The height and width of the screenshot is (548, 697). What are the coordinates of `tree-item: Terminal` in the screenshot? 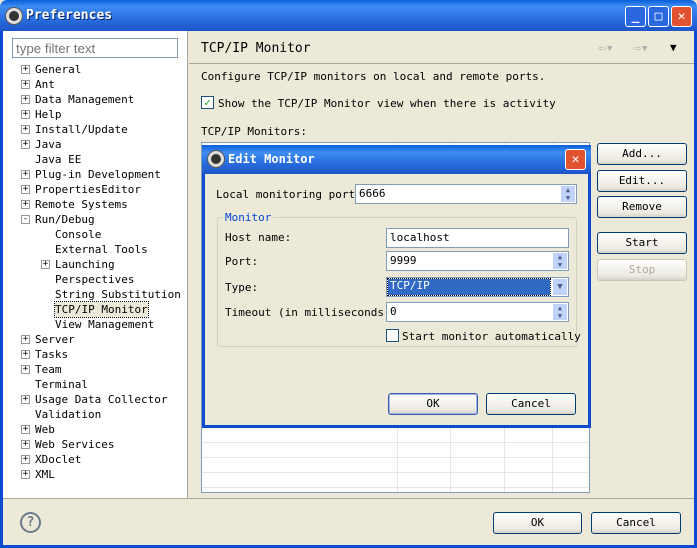 It's located at (61, 384).